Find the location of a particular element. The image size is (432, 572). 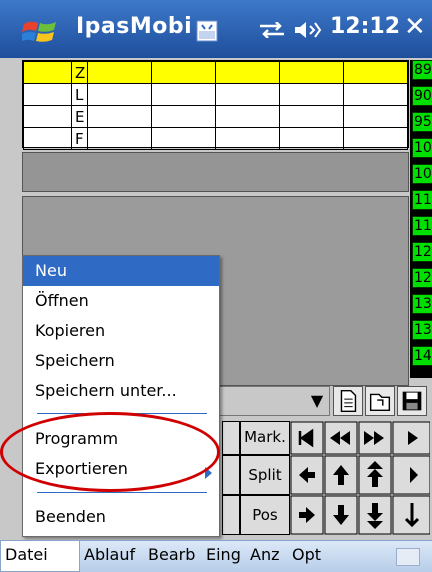

grid-cell: F is located at coordinates (79, 138).